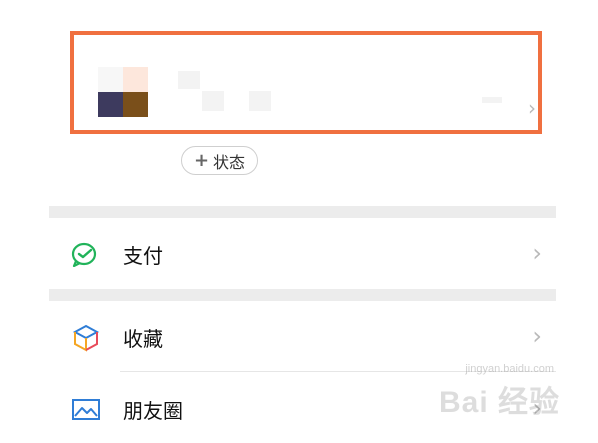  I want to click on plus-icon: +, so click(201, 160).